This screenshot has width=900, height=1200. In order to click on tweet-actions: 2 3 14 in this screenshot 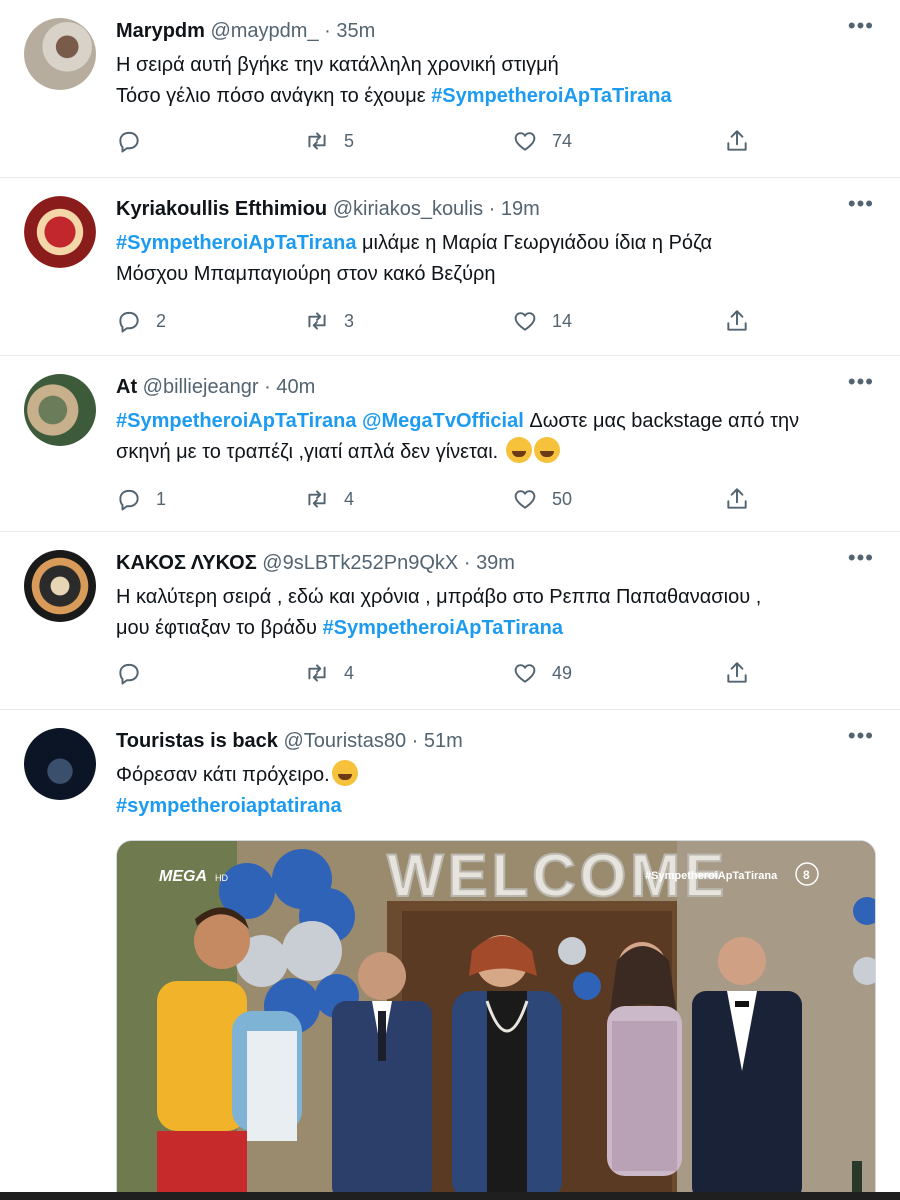, I will do `click(441, 321)`.